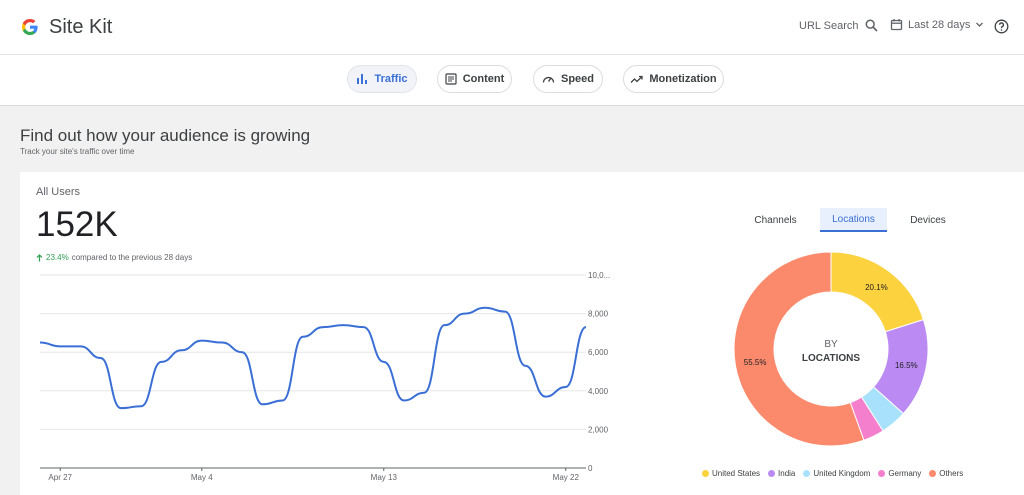 Image resolution: width=1024 pixels, height=495 pixels. What do you see at coordinates (548, 79) in the screenshot?
I see `speedometer-icon` at bounding box center [548, 79].